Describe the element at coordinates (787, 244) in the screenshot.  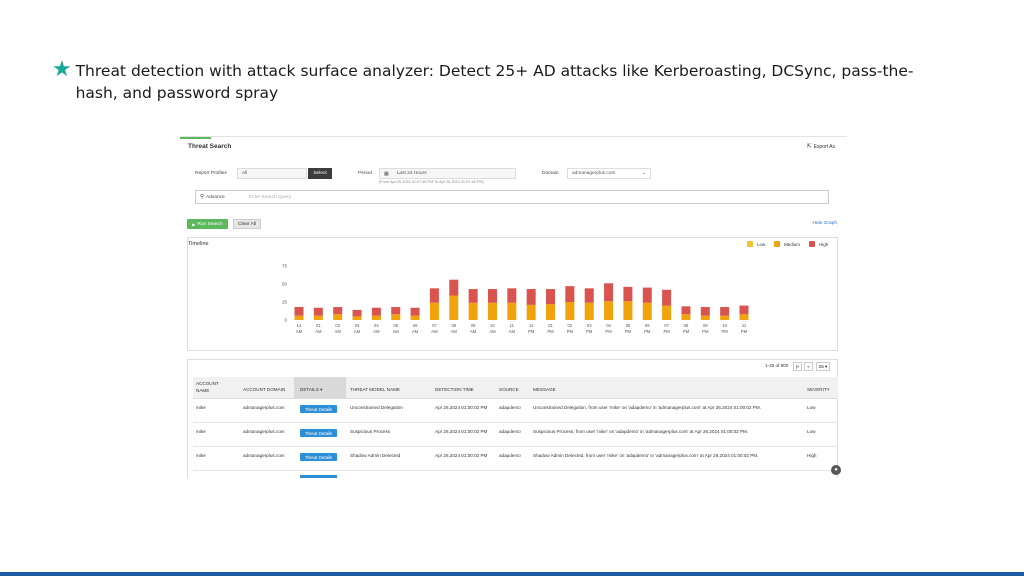
I see `legend-medium: Medium` at that location.